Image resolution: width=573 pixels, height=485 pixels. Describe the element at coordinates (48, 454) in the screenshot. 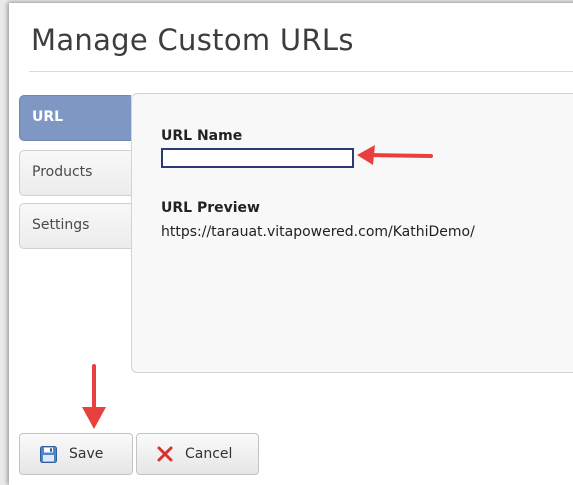

I see `floppy-disk-icon` at that location.